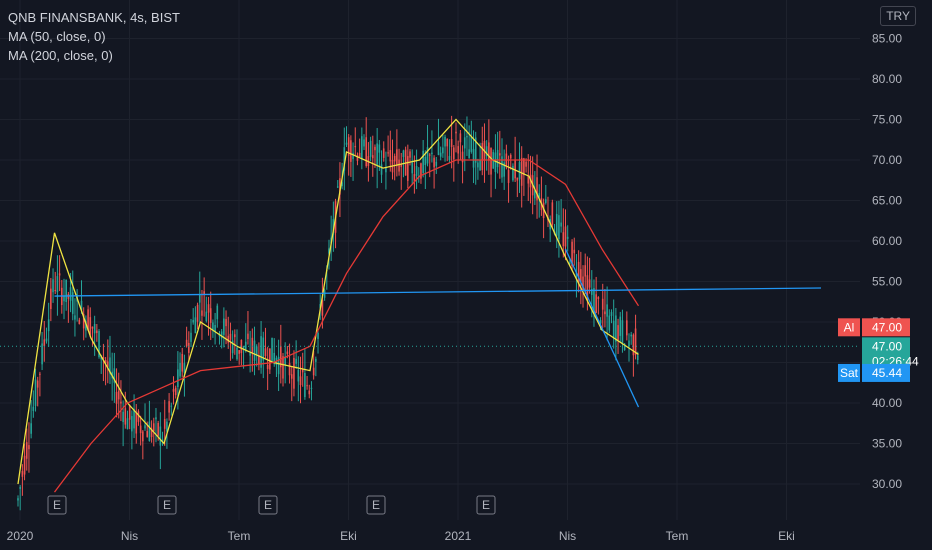 The height and width of the screenshot is (550, 932). I want to click on earnings-marker-label: E, so click(167, 505).